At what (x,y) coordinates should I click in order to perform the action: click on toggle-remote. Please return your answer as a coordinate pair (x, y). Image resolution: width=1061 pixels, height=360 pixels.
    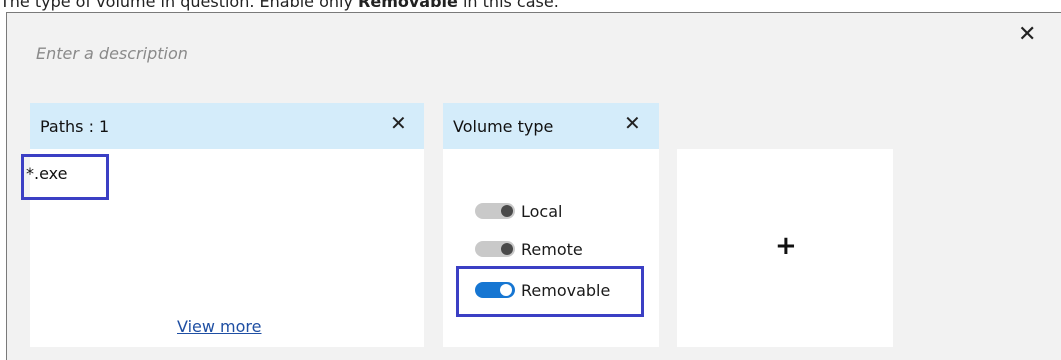
    Looking at the image, I should click on (495, 249).